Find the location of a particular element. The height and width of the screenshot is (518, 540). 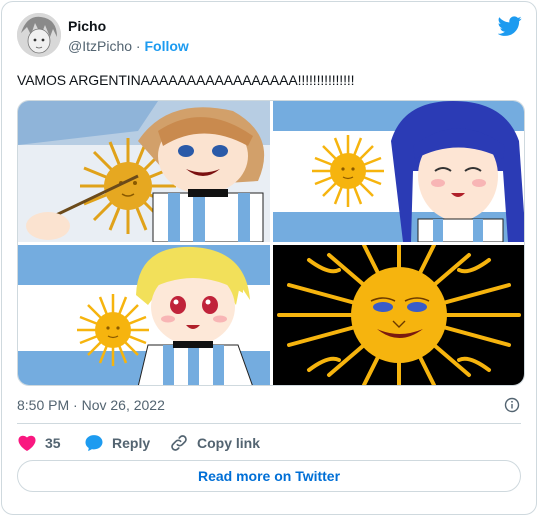

user-handle: @ItzPicho is located at coordinates (100, 46).